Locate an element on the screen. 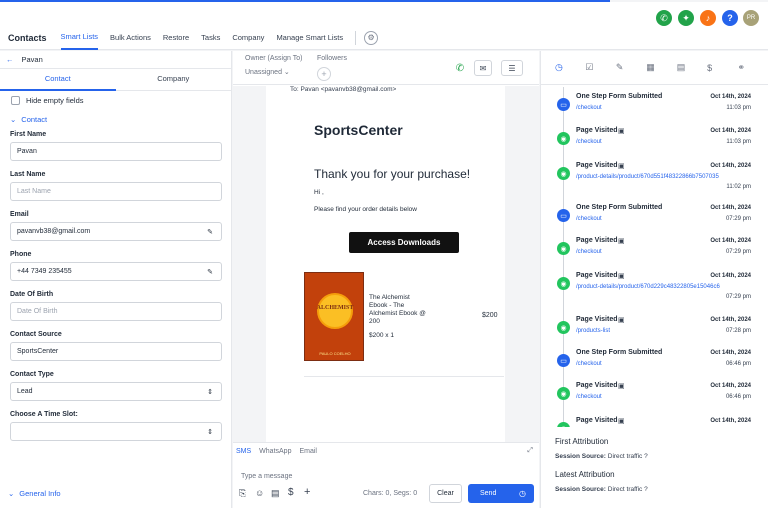 This screenshot has width=768, height=508. nav-bulk-actions: Bulk Actions is located at coordinates (130, 38).